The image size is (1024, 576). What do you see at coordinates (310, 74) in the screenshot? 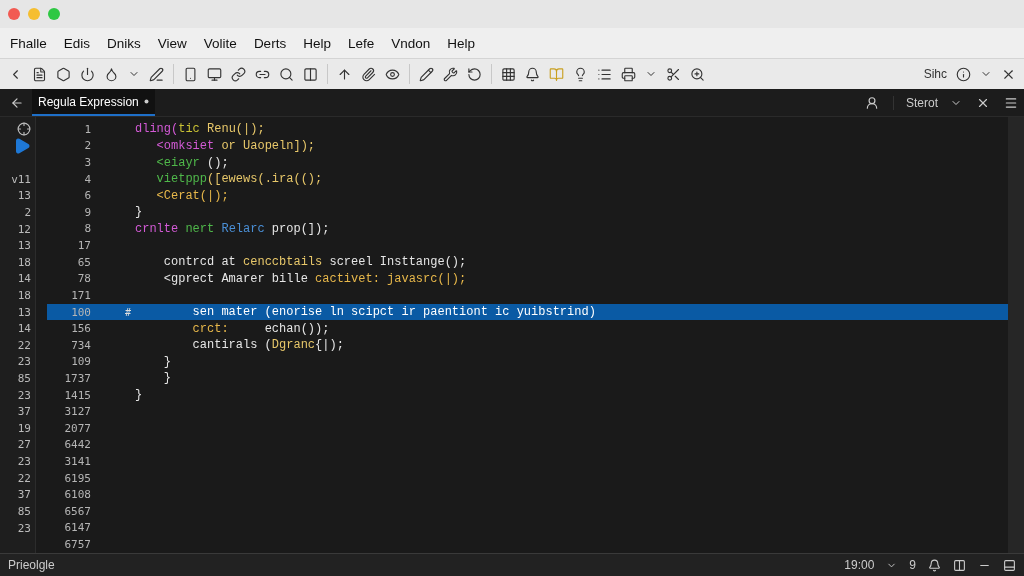
I see `columns-icon` at bounding box center [310, 74].